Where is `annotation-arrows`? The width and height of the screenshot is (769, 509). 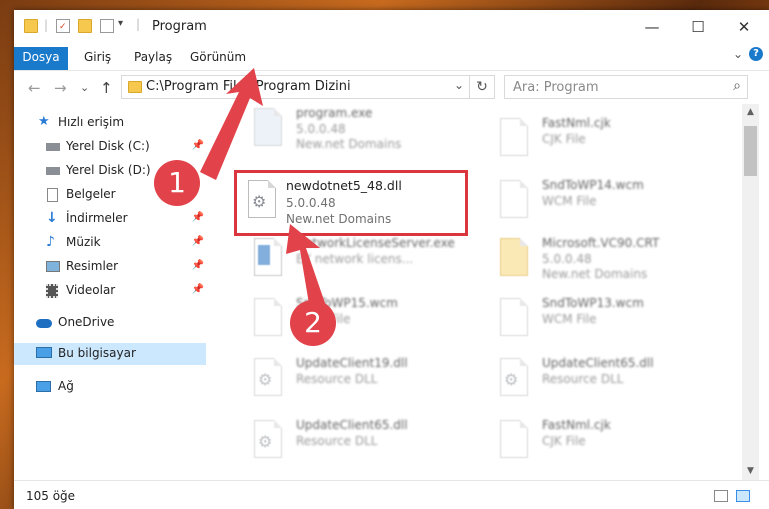 annotation-arrows is located at coordinates (263, 189).